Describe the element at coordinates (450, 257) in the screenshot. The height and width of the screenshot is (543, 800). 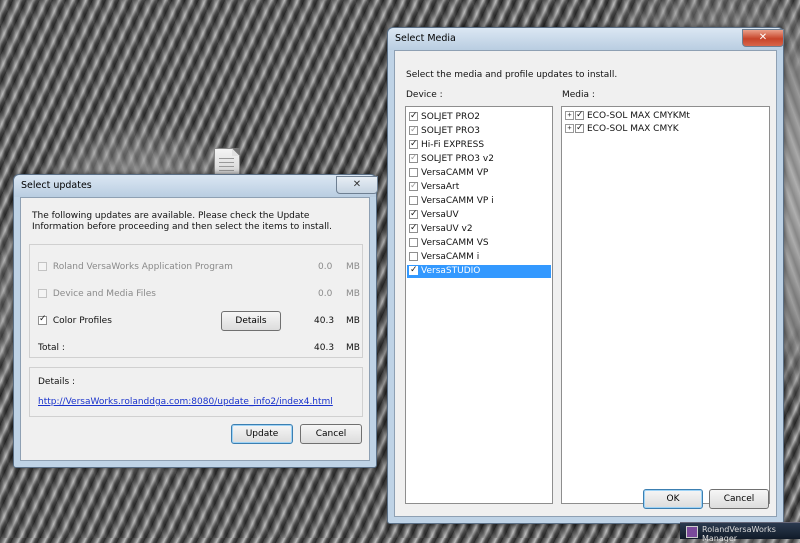
I see `device-name: VersaCAMM i` at that location.